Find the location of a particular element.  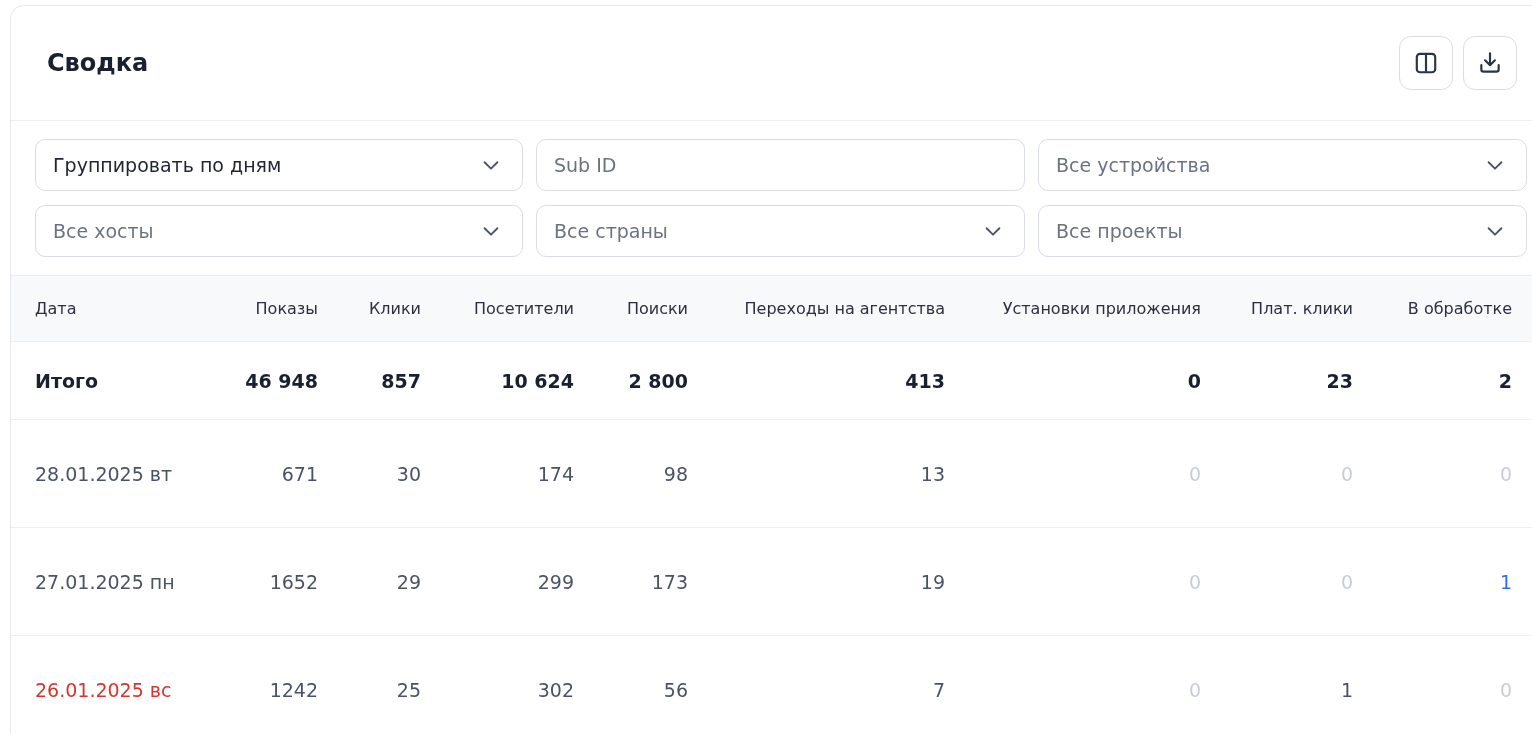

download-icon is located at coordinates (1490, 63).